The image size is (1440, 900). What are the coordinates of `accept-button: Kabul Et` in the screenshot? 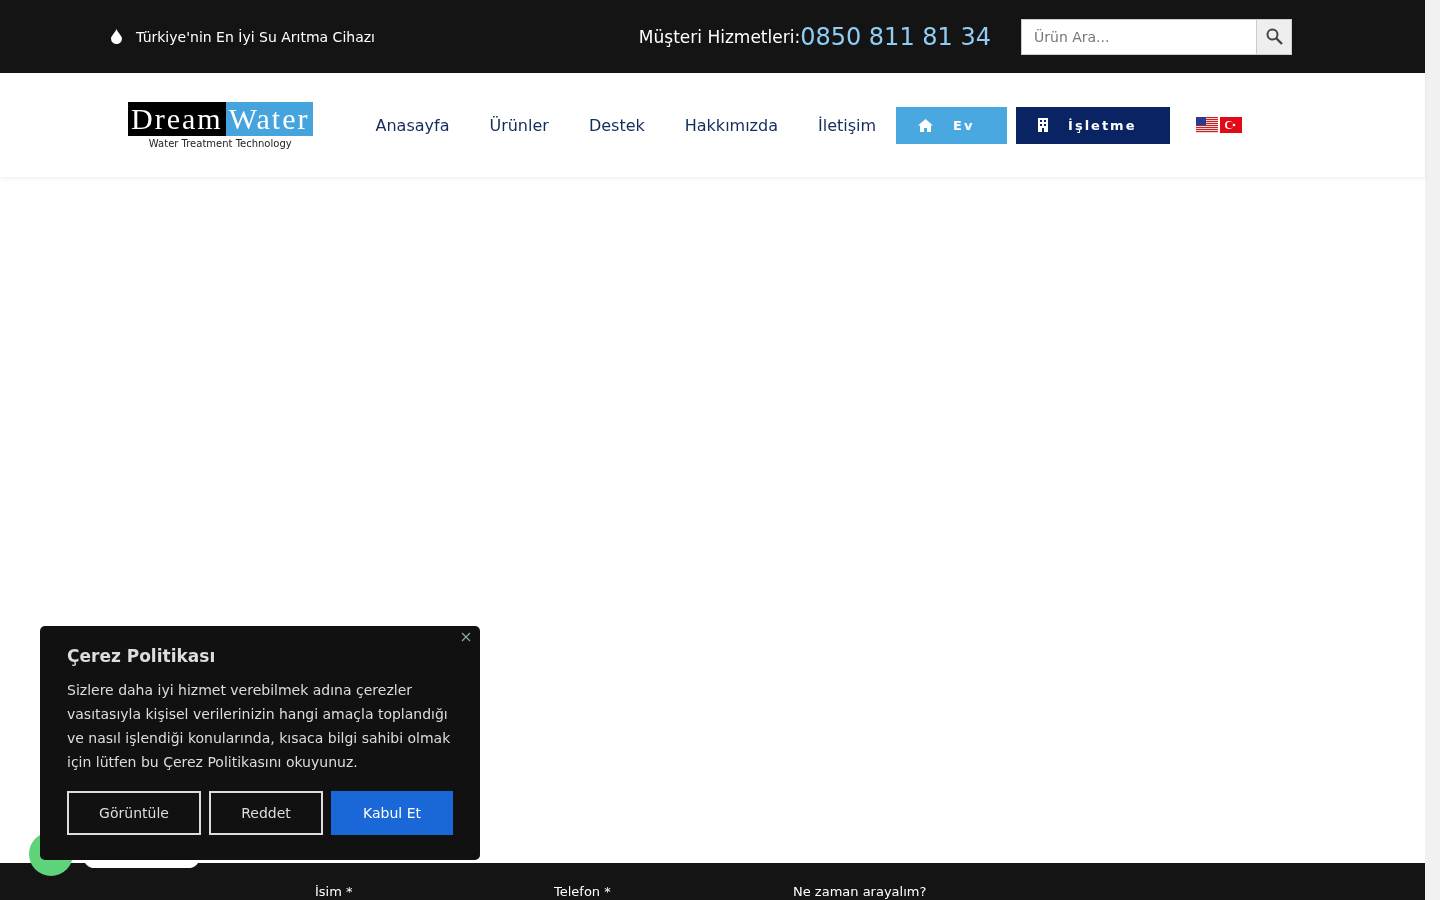 It's located at (392, 813).